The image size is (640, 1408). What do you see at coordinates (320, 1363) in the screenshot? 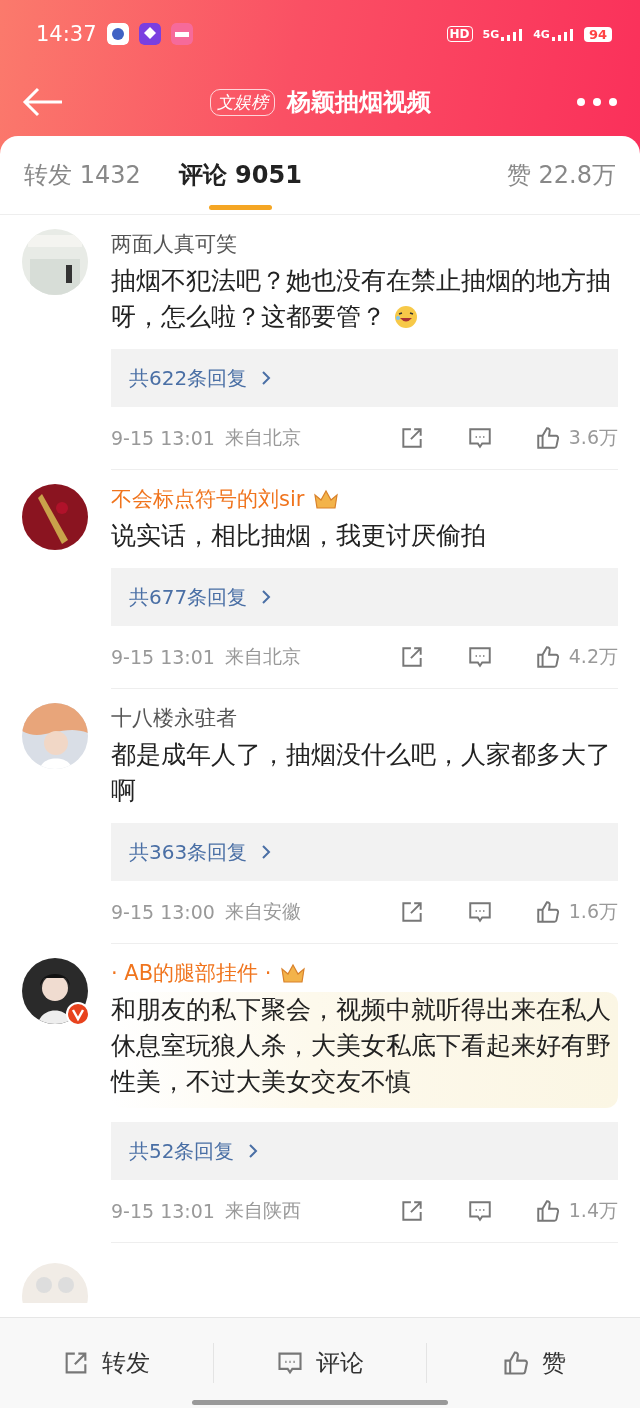
I see `toolbar-button: 评论` at bounding box center [320, 1363].